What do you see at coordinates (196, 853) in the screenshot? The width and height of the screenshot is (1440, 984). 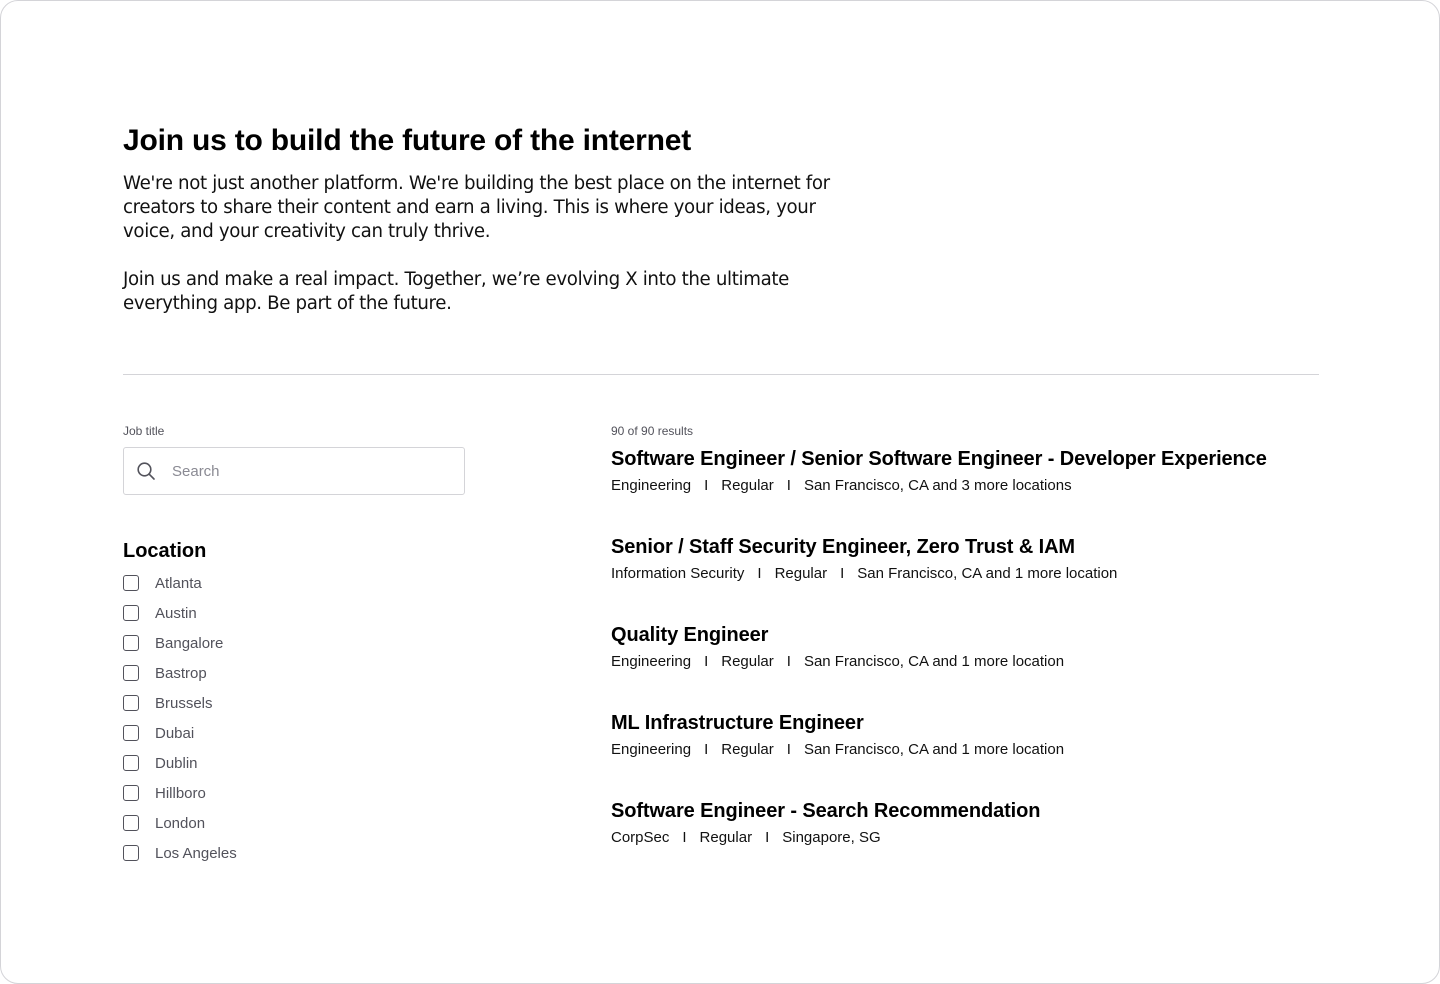 I see `location-label: Los Angeles` at bounding box center [196, 853].